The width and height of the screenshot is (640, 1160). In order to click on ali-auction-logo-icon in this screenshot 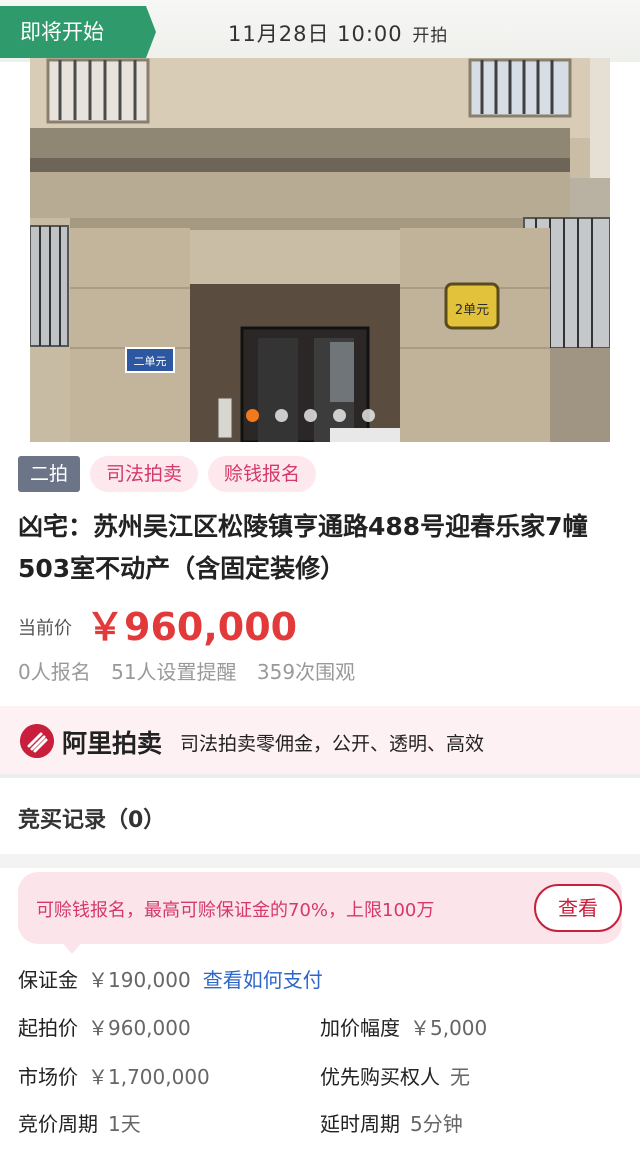, I will do `click(37, 741)`.